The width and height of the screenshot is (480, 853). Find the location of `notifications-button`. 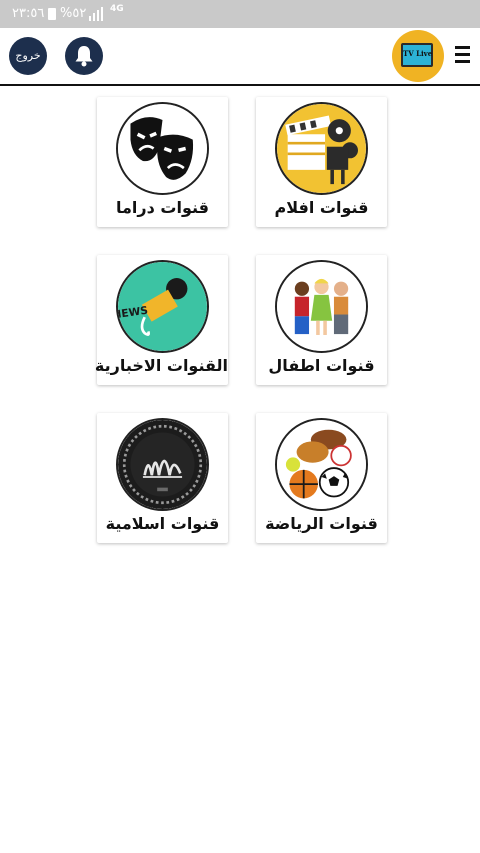

notifications-button is located at coordinates (84, 56).